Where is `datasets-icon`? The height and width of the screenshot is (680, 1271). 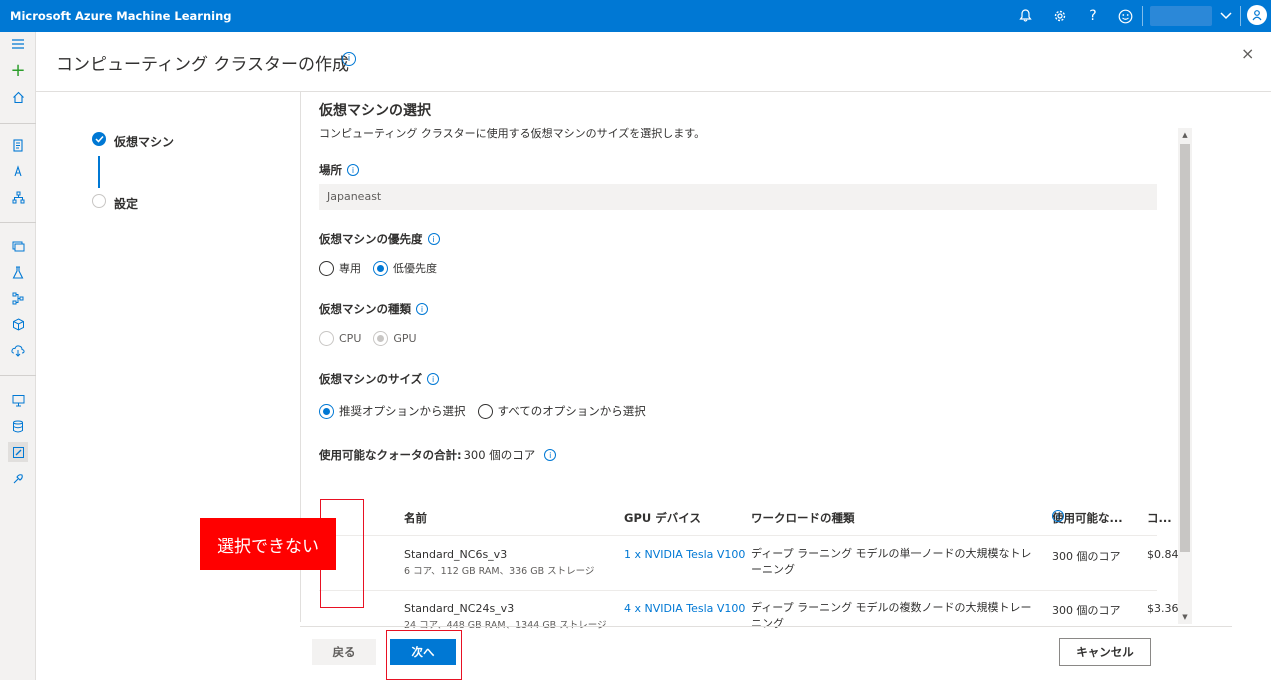 datasets-icon is located at coordinates (18, 246).